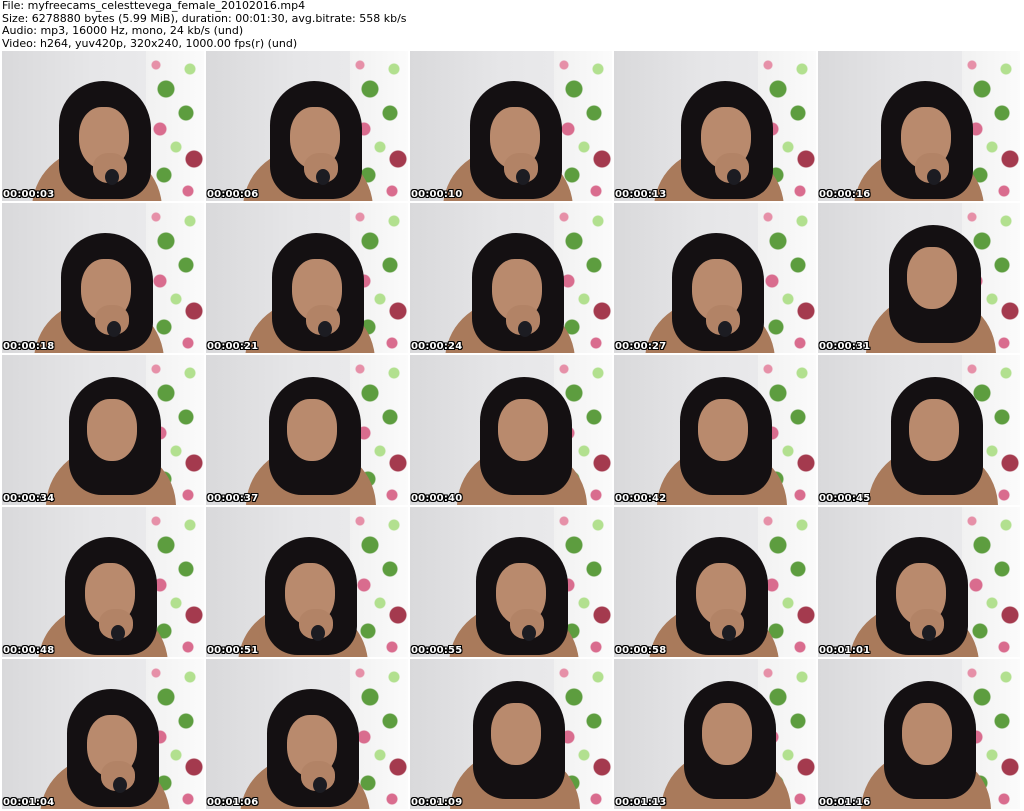 Image resolution: width=1024 pixels, height=811 pixels. I want to click on video-thumbnail: 00:00:34, so click(103, 430).